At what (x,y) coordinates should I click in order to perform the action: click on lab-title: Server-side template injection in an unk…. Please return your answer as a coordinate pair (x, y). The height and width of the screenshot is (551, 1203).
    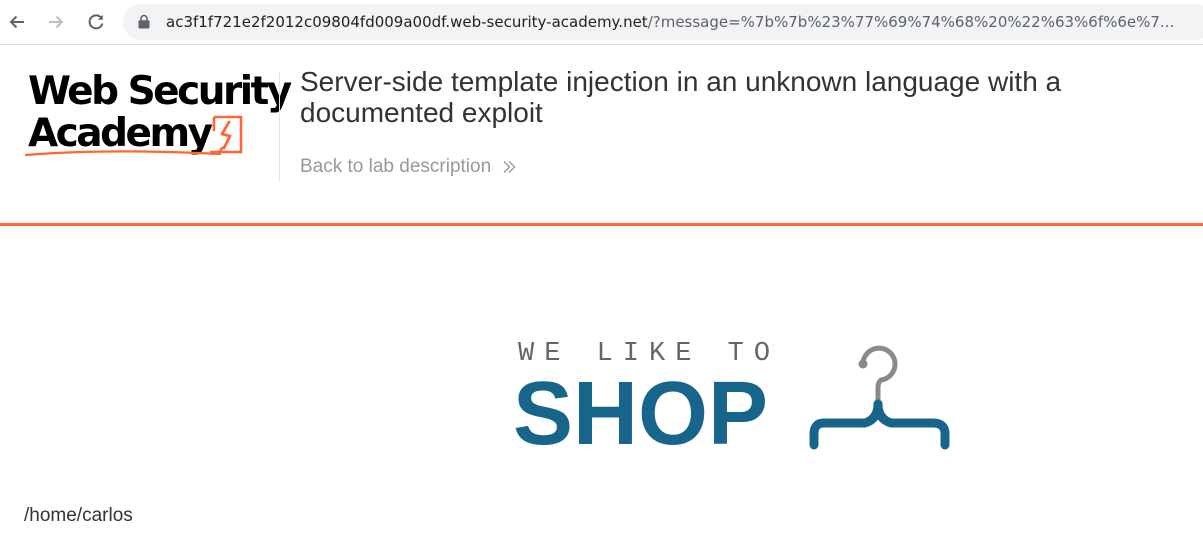
    Looking at the image, I should click on (681, 97).